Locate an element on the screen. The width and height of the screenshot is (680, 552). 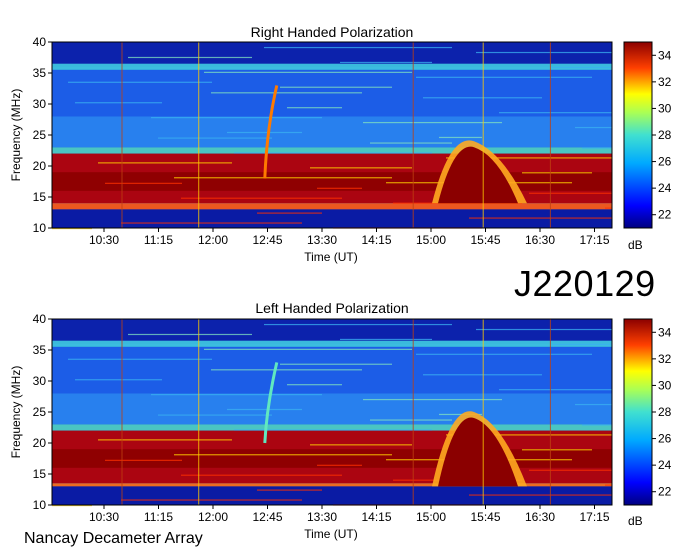
bottom-y-tick-label: 15 is located at coordinates (40, 474).